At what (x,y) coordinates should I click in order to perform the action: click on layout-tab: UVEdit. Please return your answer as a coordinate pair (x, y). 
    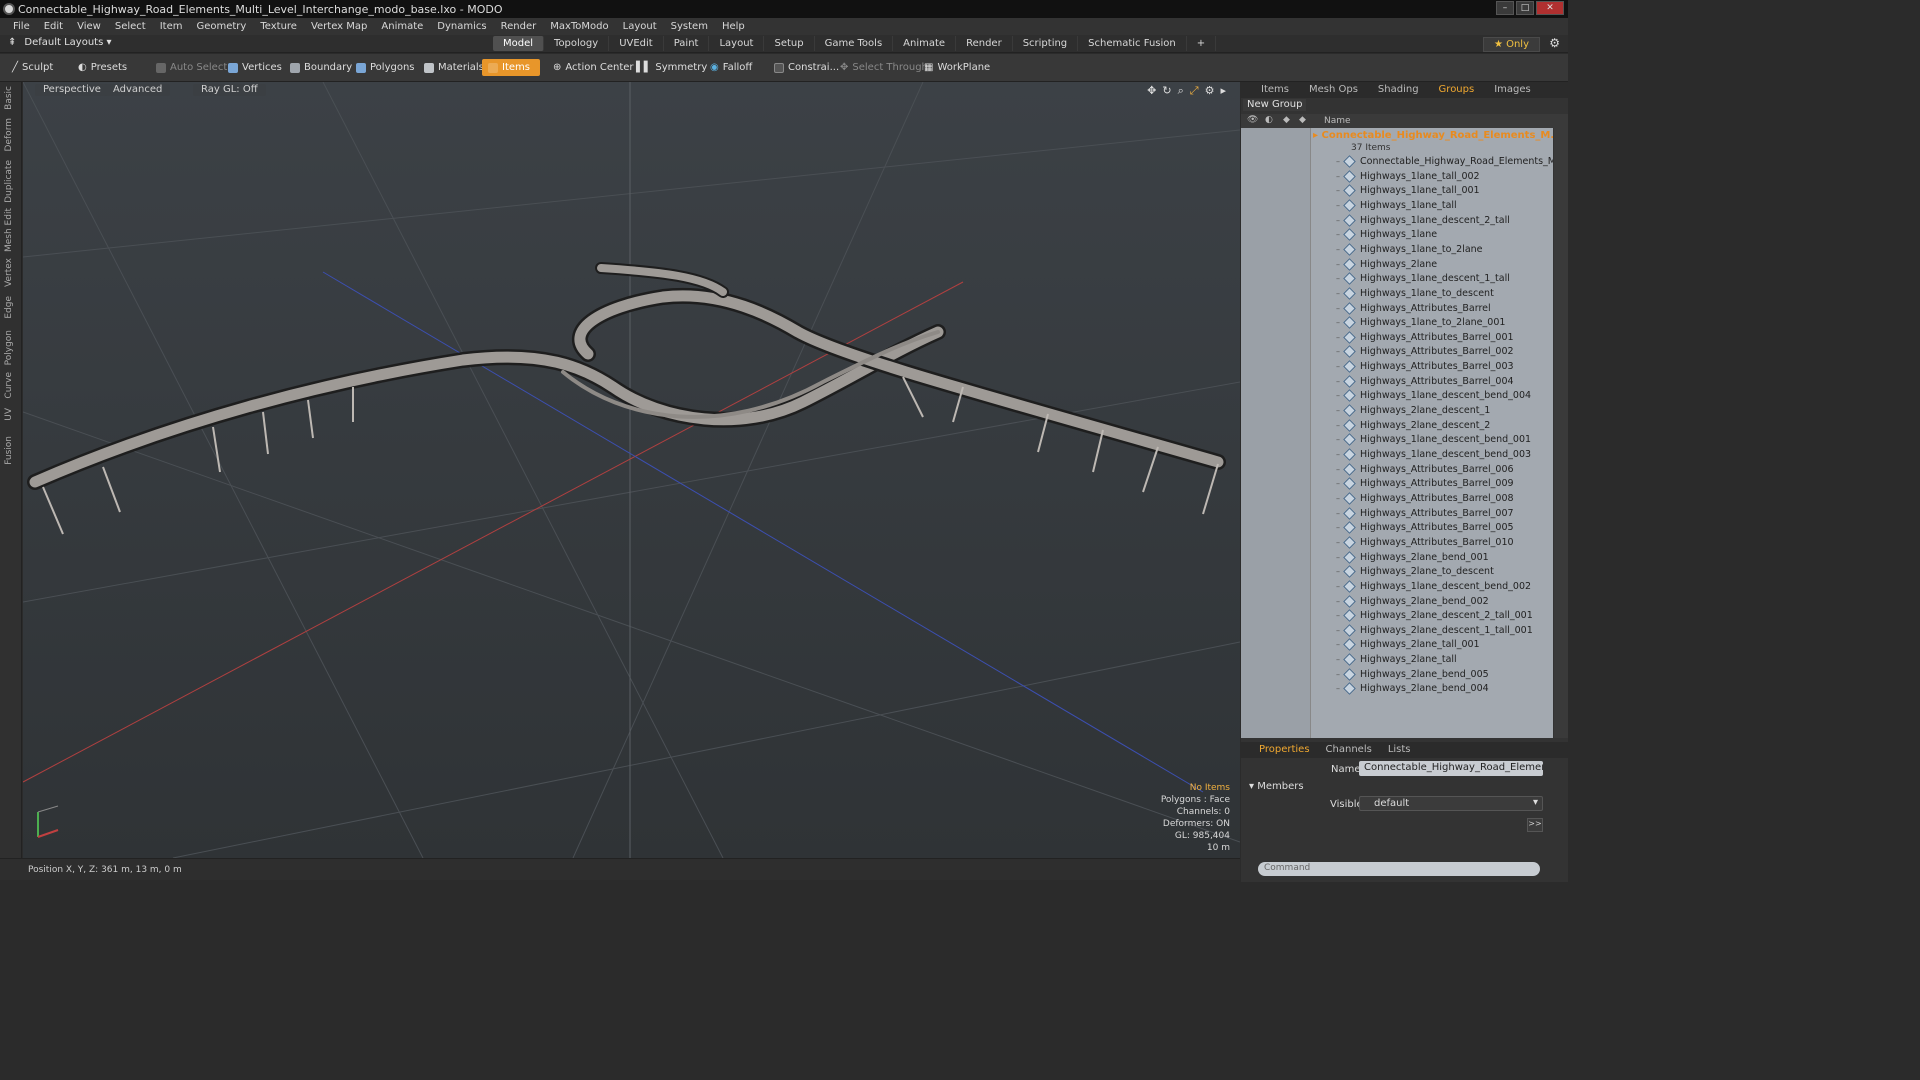
    Looking at the image, I should click on (636, 43).